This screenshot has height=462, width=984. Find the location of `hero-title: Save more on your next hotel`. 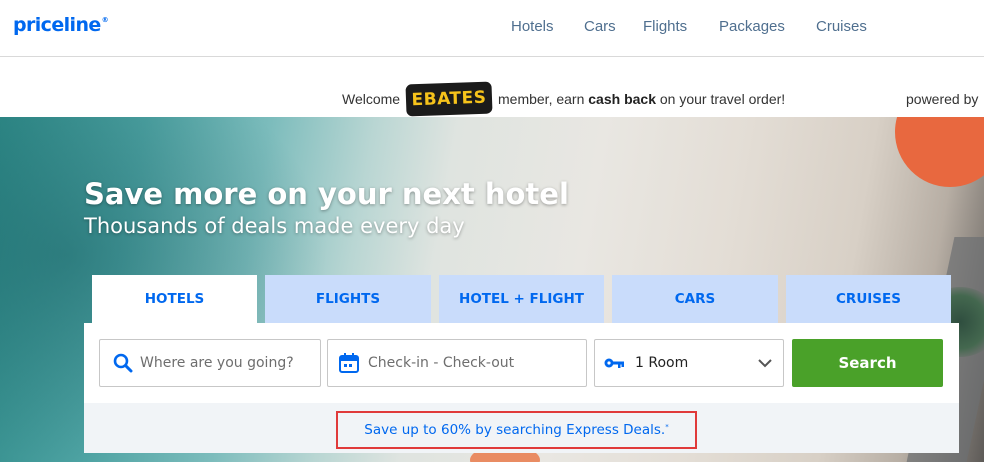

hero-title: Save more on your next hotel is located at coordinates (326, 194).